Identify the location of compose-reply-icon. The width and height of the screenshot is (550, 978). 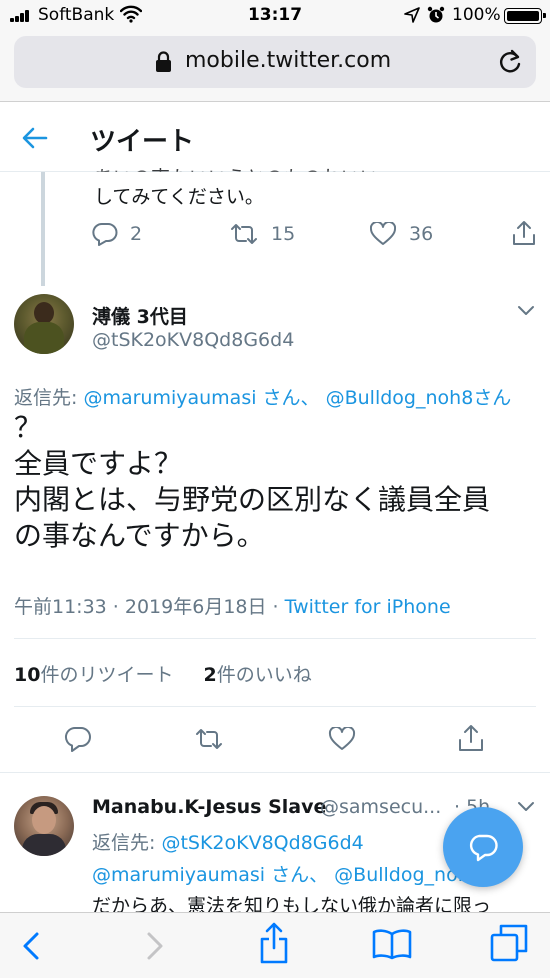
(483, 848).